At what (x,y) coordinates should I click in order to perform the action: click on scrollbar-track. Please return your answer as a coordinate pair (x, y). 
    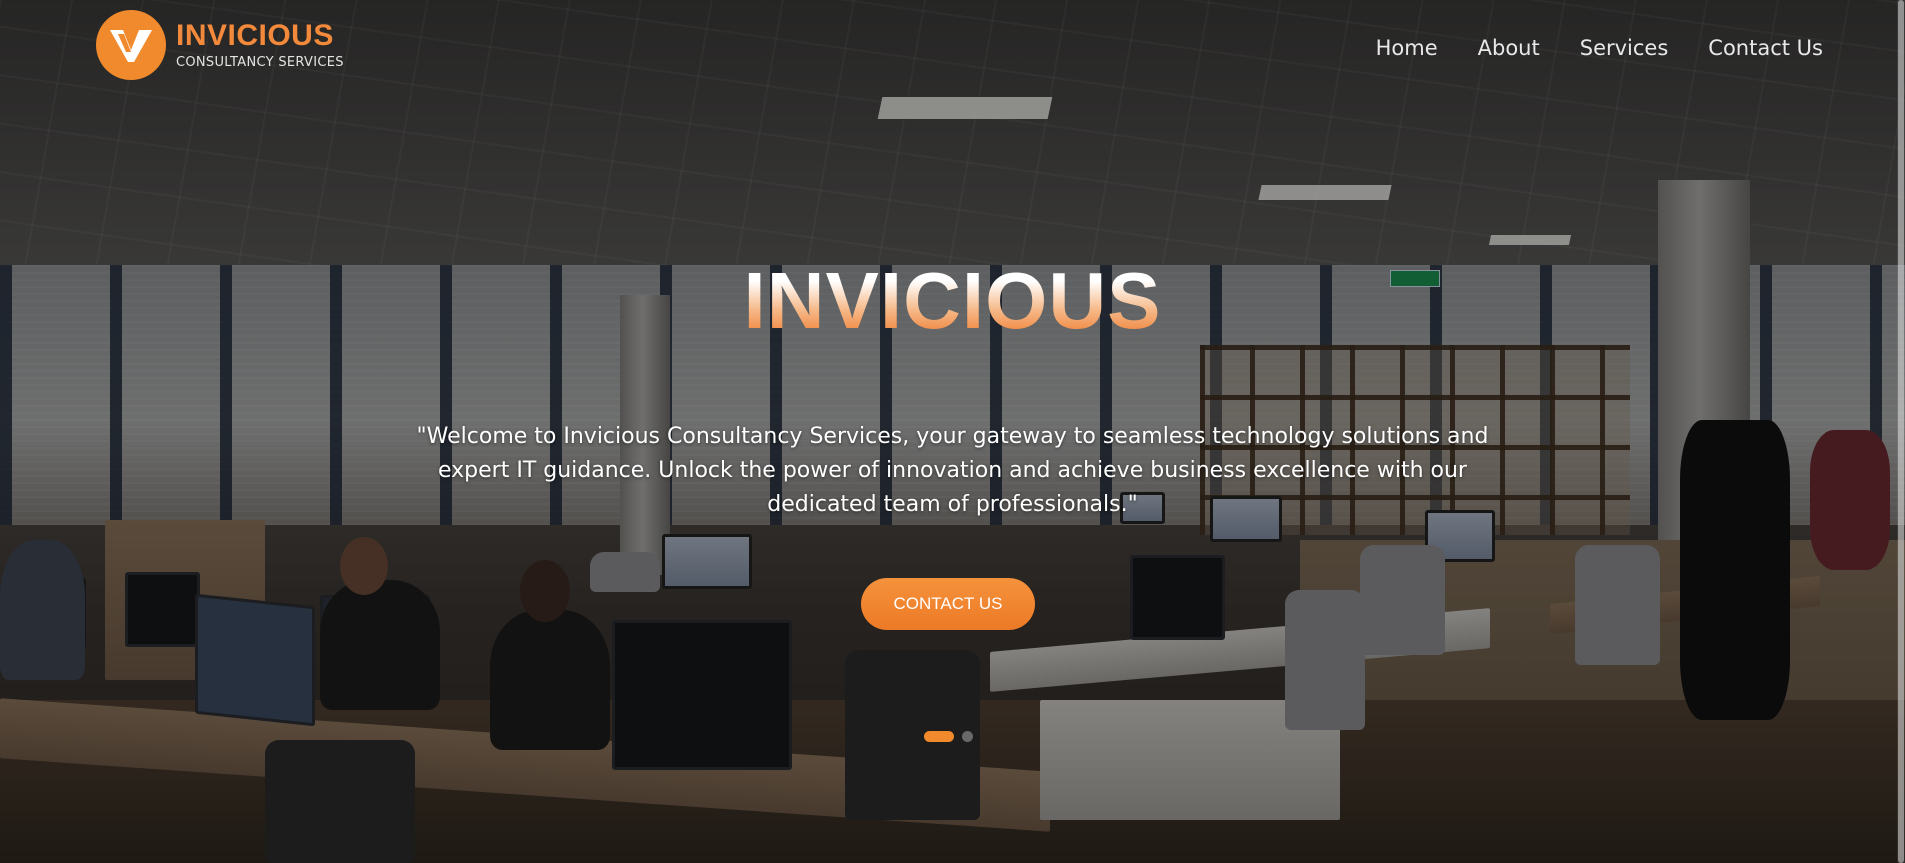
    Looking at the image, I should click on (1901, 431).